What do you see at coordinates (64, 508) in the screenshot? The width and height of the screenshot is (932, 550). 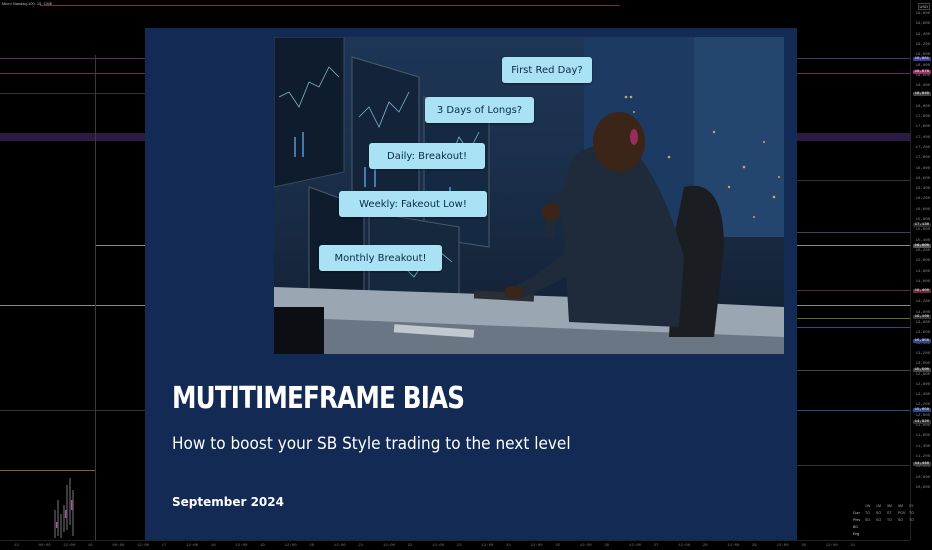 I see `price-candles` at bounding box center [64, 508].